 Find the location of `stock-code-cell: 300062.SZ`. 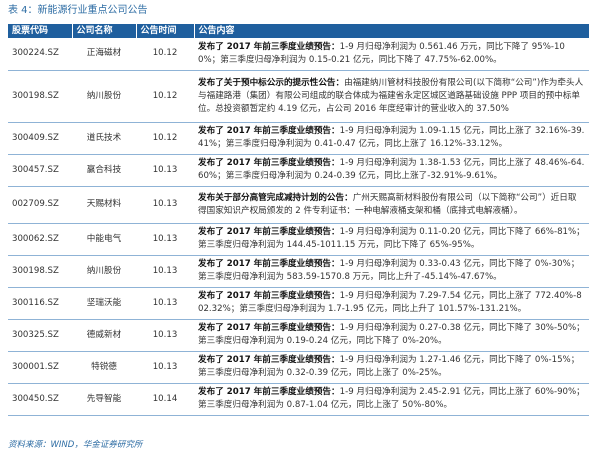

stock-code-cell: 300062.SZ is located at coordinates (40, 239).